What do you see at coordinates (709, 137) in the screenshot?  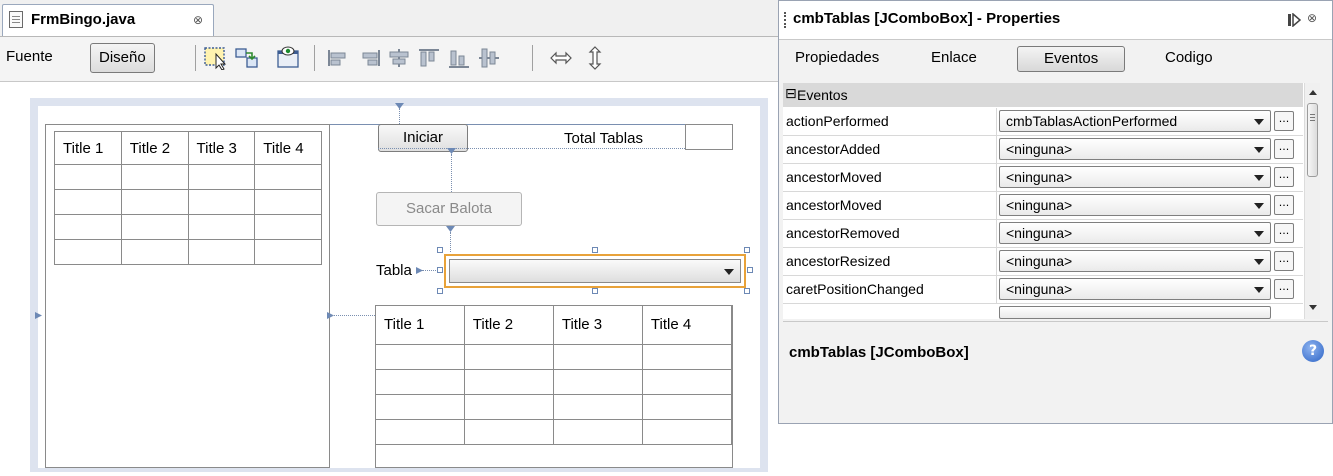 I see `total-tablas-field` at bounding box center [709, 137].